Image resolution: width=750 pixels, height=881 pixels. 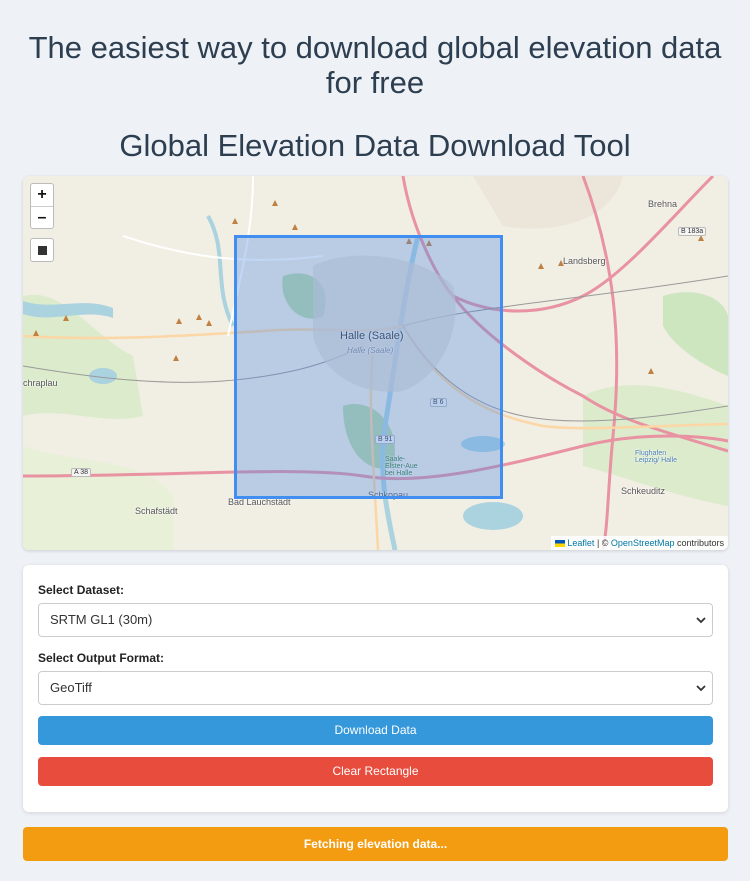 What do you see at coordinates (375, 730) in the screenshot?
I see `download-button: Download Data` at bounding box center [375, 730].